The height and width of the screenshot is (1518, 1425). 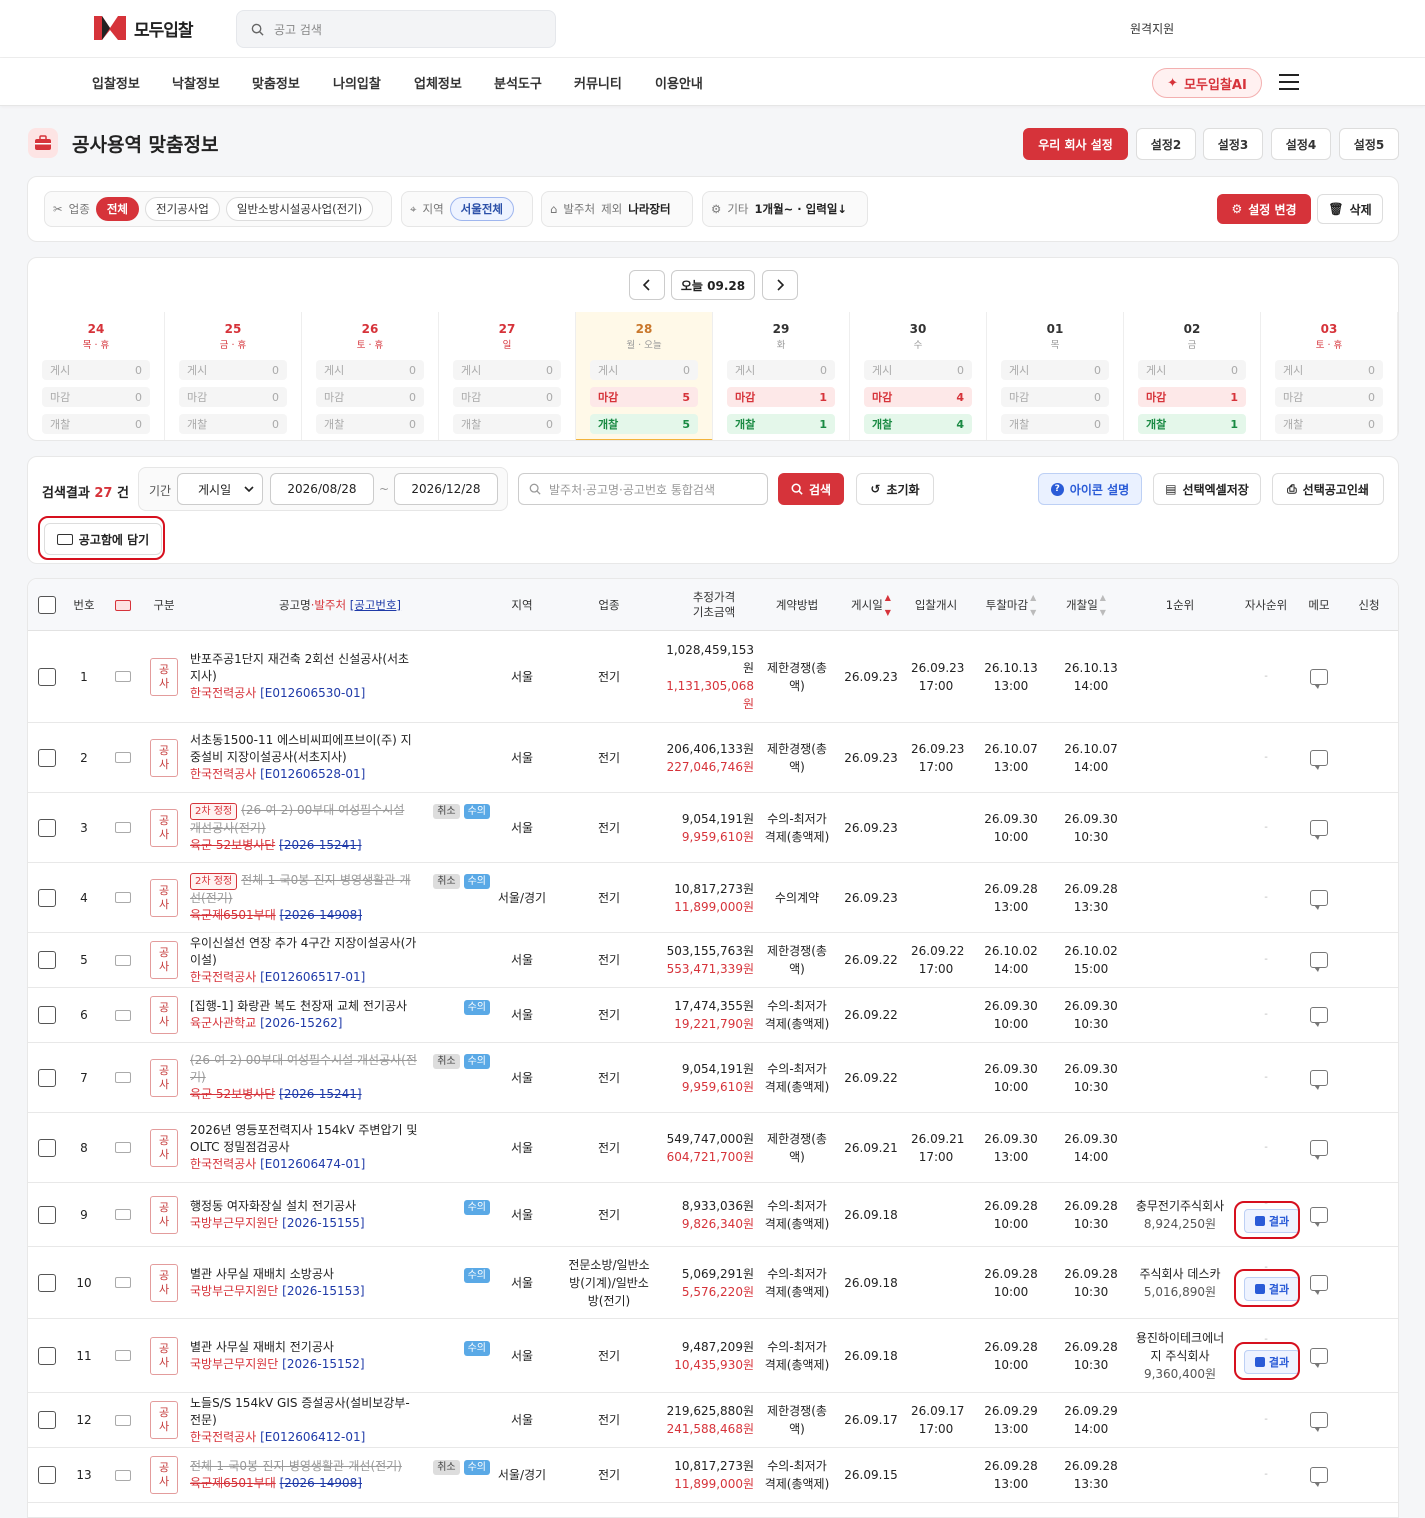 What do you see at coordinates (438, 82) in the screenshot?
I see `nav-item-company-info: 업체정보` at bounding box center [438, 82].